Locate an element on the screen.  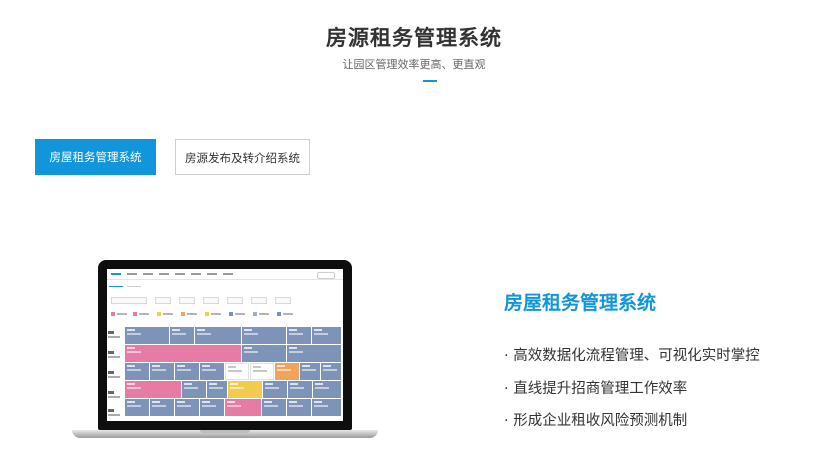
screen-nav-bar is located at coordinates (225, 274).